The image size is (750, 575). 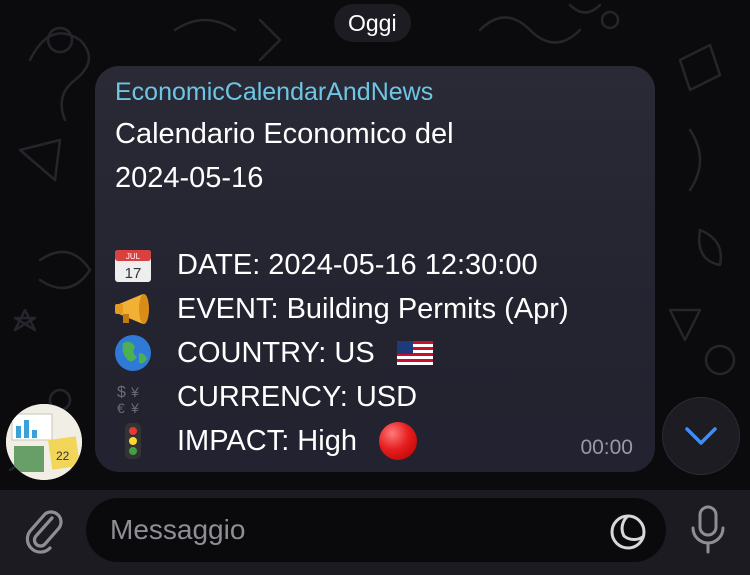 What do you see at coordinates (133, 256) in the screenshot?
I see `svg-text: JUL` at bounding box center [133, 256].